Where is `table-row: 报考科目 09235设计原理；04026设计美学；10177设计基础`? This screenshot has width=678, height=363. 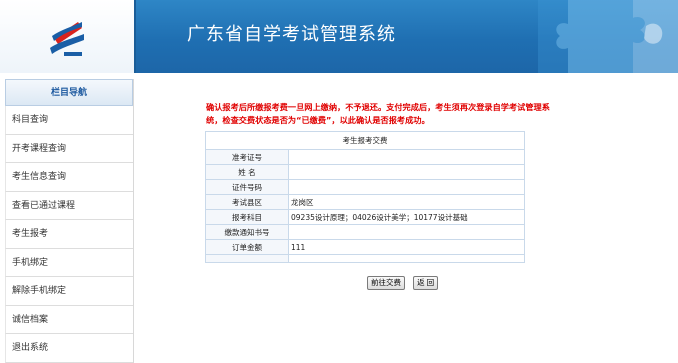
table-row: 报考科目 09235设计原理；04026设计美学；10177设计基础 is located at coordinates (365, 217).